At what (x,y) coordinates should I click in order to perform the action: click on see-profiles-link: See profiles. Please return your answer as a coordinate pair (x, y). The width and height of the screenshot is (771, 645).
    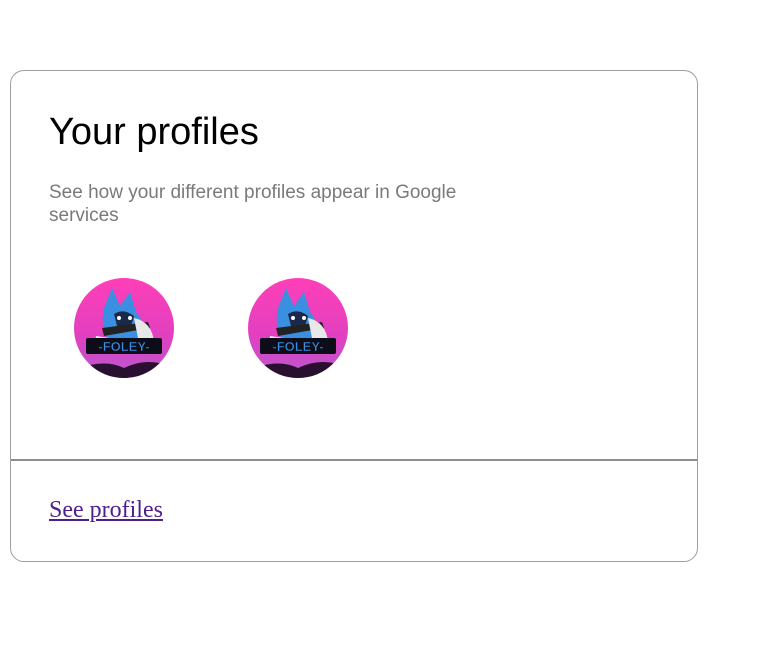
    Looking at the image, I should click on (106, 510).